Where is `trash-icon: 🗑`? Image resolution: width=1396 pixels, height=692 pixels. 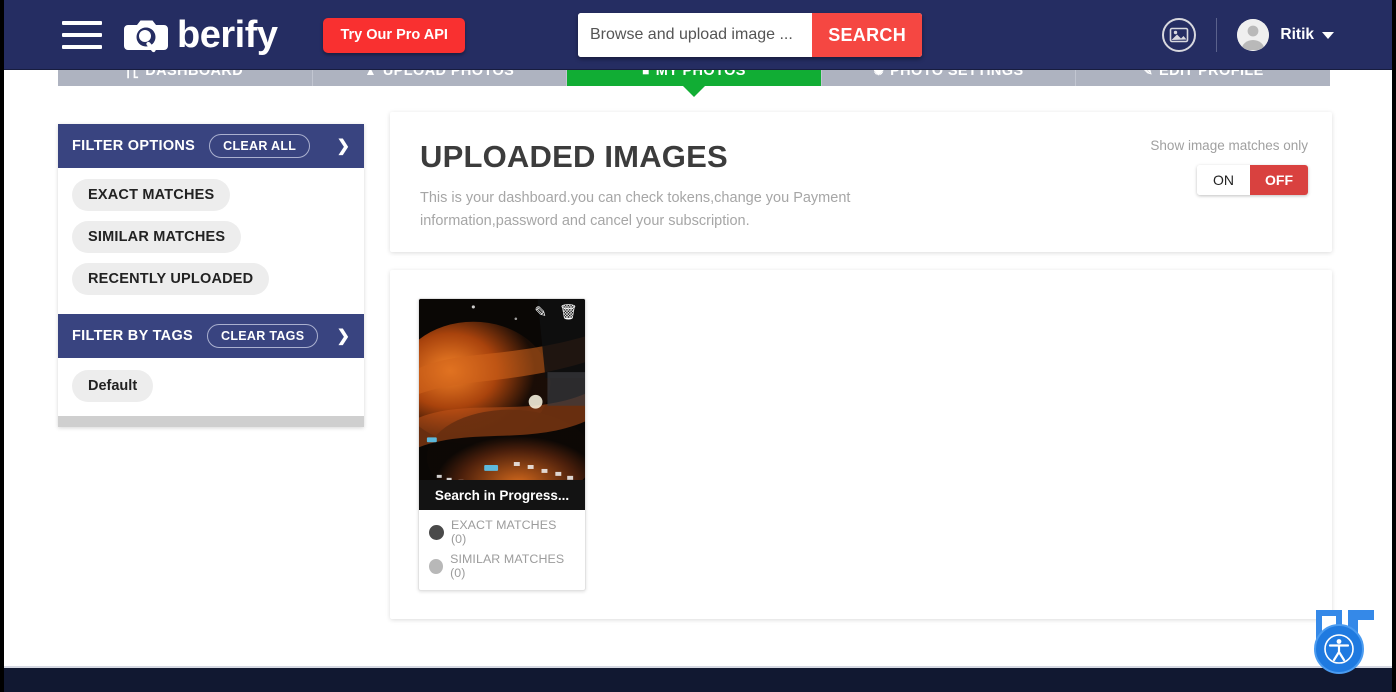 trash-icon: 🗑 is located at coordinates (568, 312).